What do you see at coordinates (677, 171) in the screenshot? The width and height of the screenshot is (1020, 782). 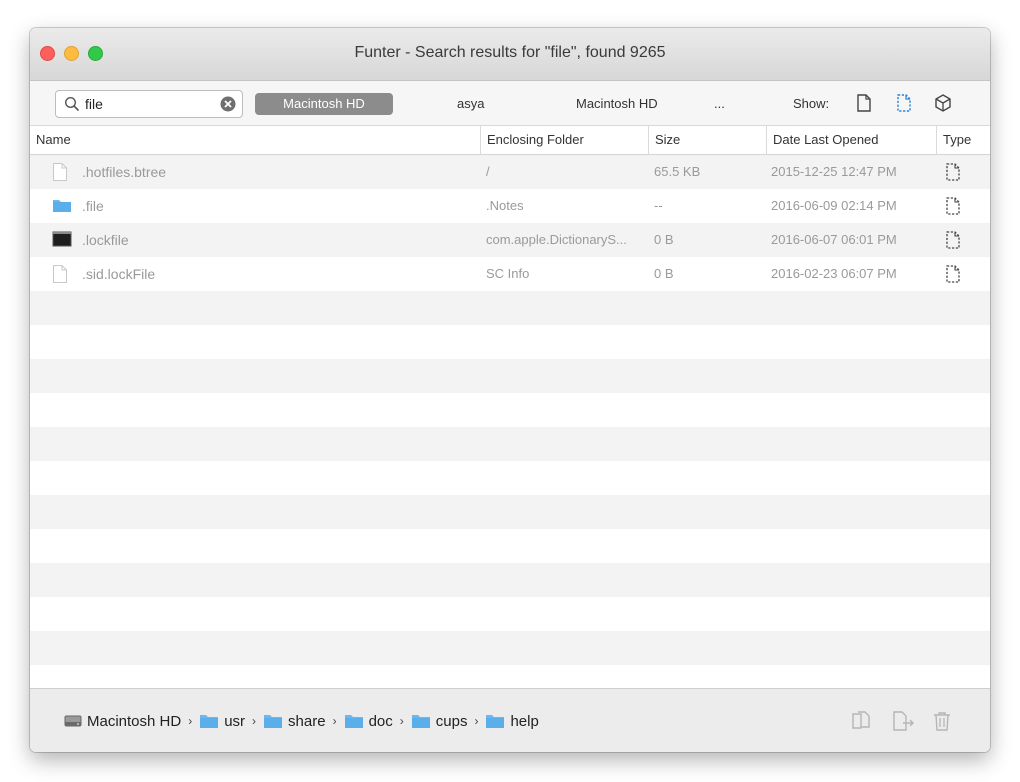 I see `row-size: 65.5 KB` at bounding box center [677, 171].